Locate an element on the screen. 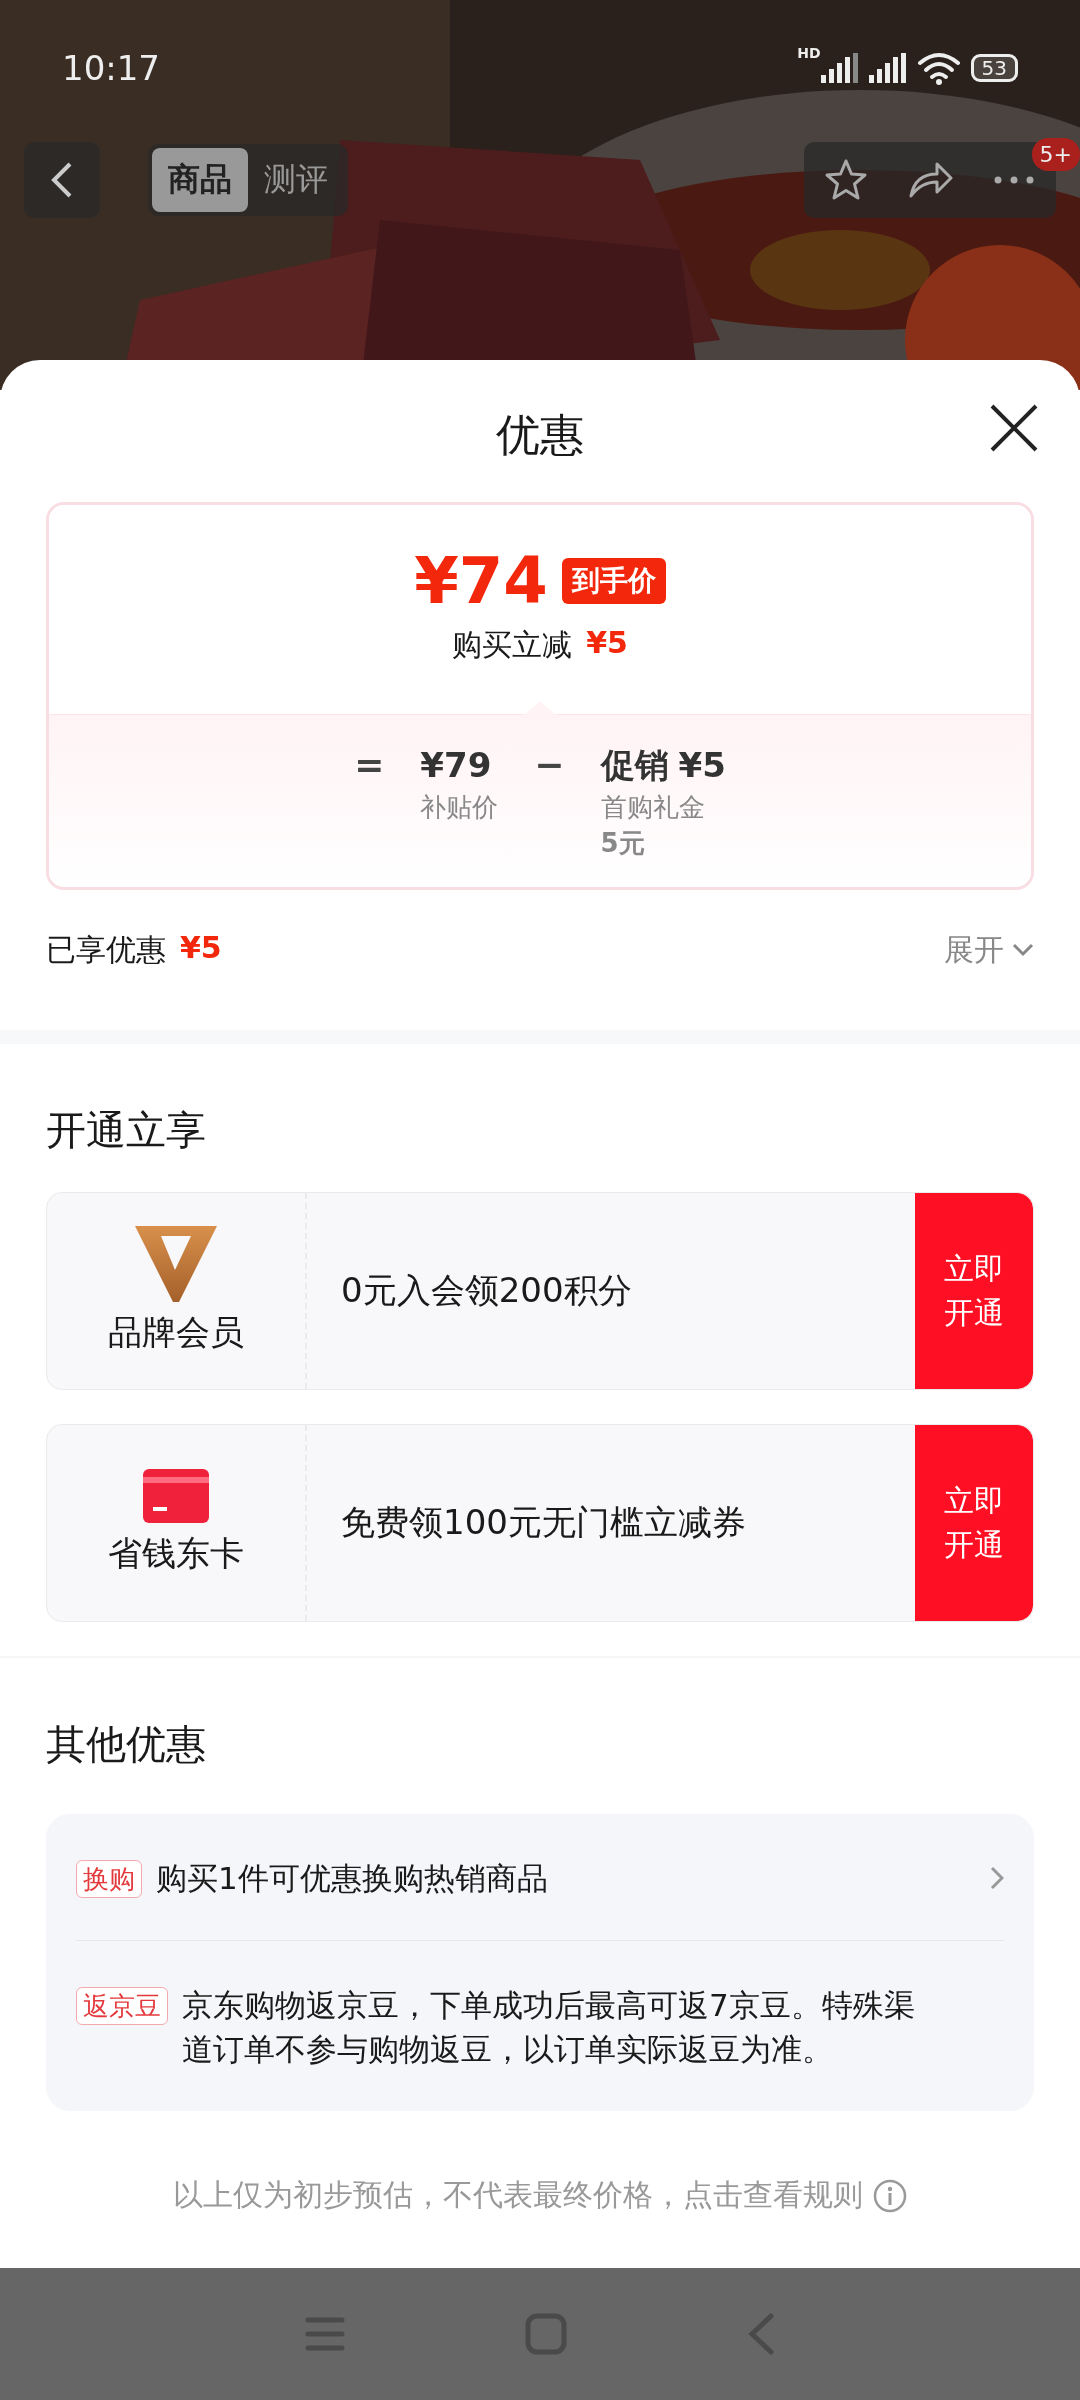  offer-tag: 换购 is located at coordinates (109, 1879).